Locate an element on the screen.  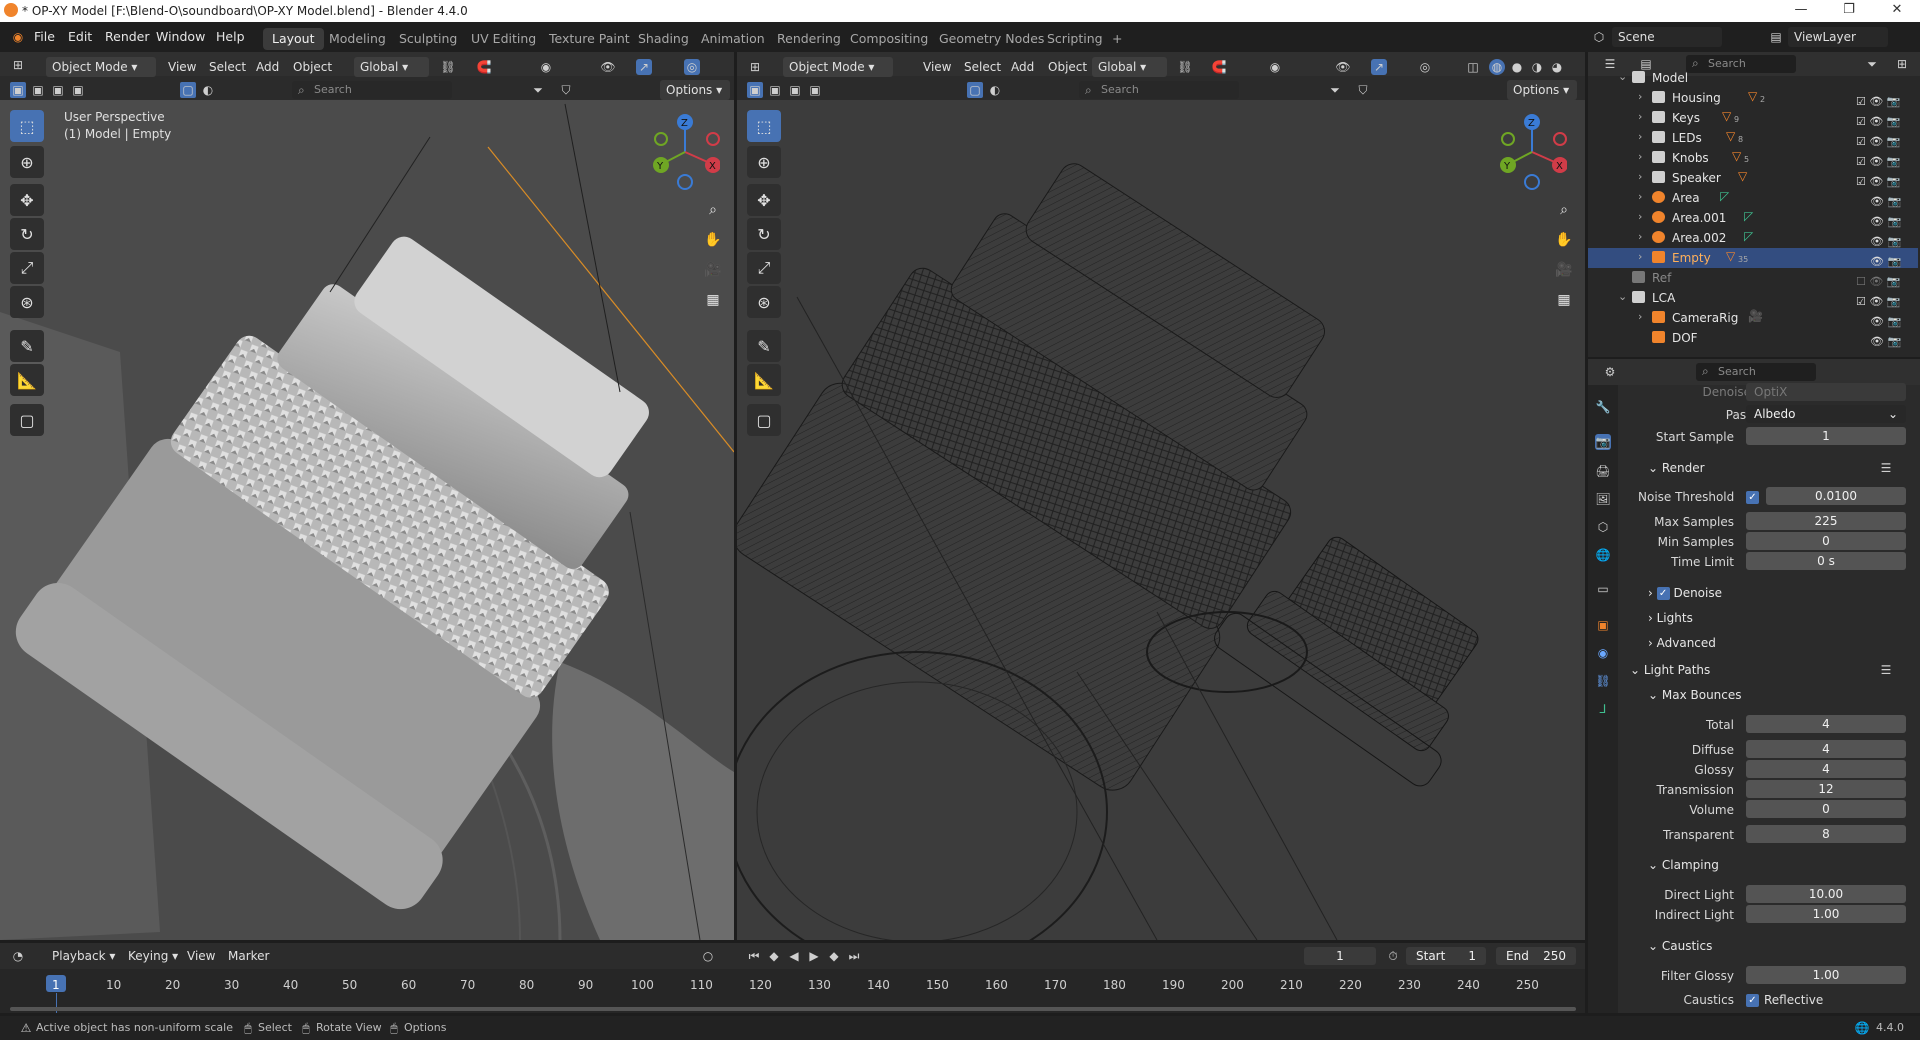
pan-hand-icon: ✋ is located at coordinates (1564, 240).